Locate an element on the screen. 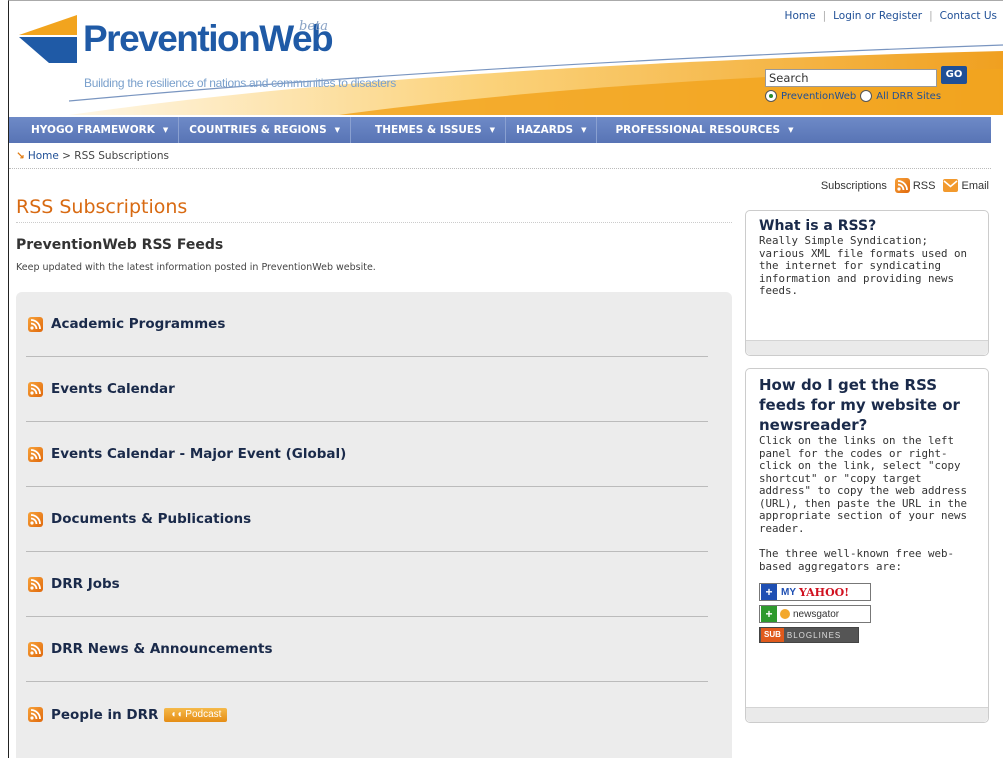 This screenshot has width=1003, height=758. scope-label-preventionweb: PreventionWeb is located at coordinates (819, 96).